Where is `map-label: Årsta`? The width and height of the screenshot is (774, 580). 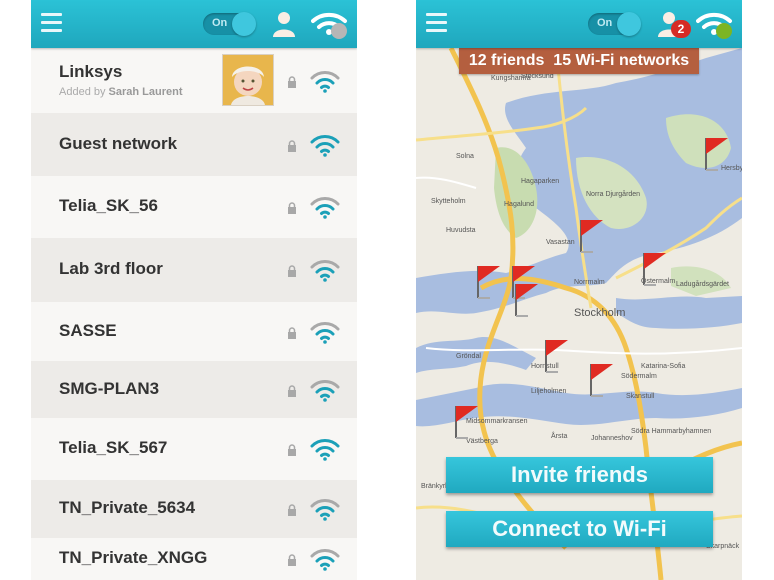
map-label: Årsta is located at coordinates (559, 435).